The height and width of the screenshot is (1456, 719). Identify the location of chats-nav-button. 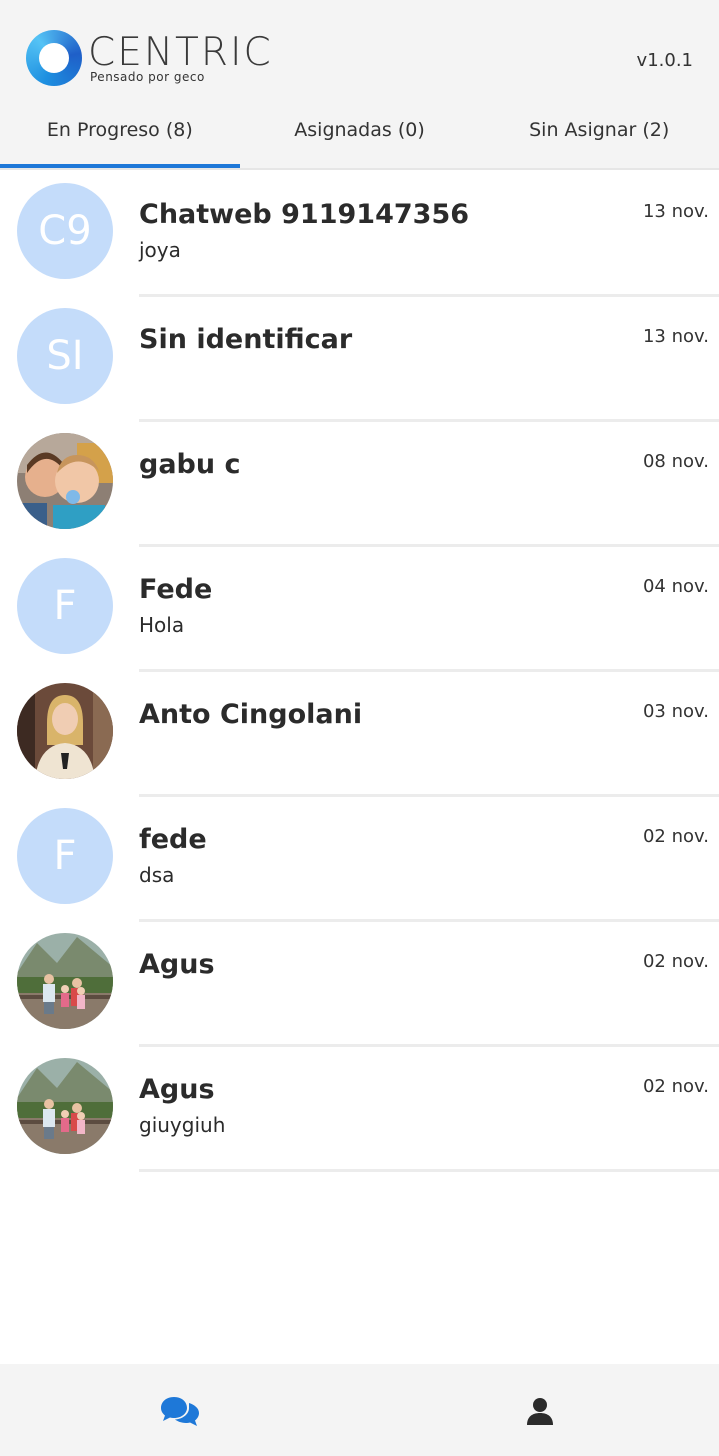
(180, 1411).